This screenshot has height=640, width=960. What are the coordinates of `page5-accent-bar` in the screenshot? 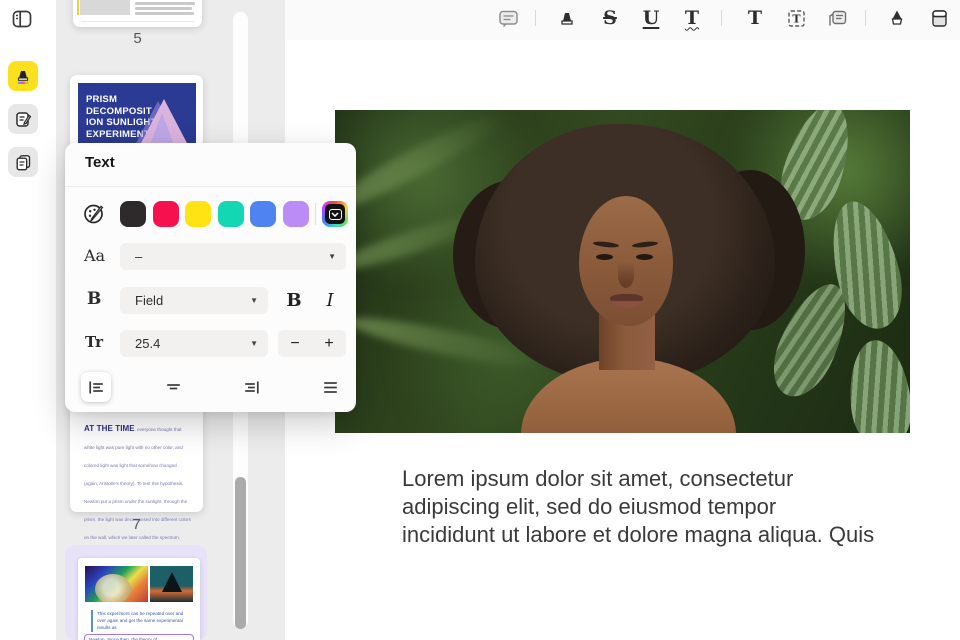 It's located at (78, 7).